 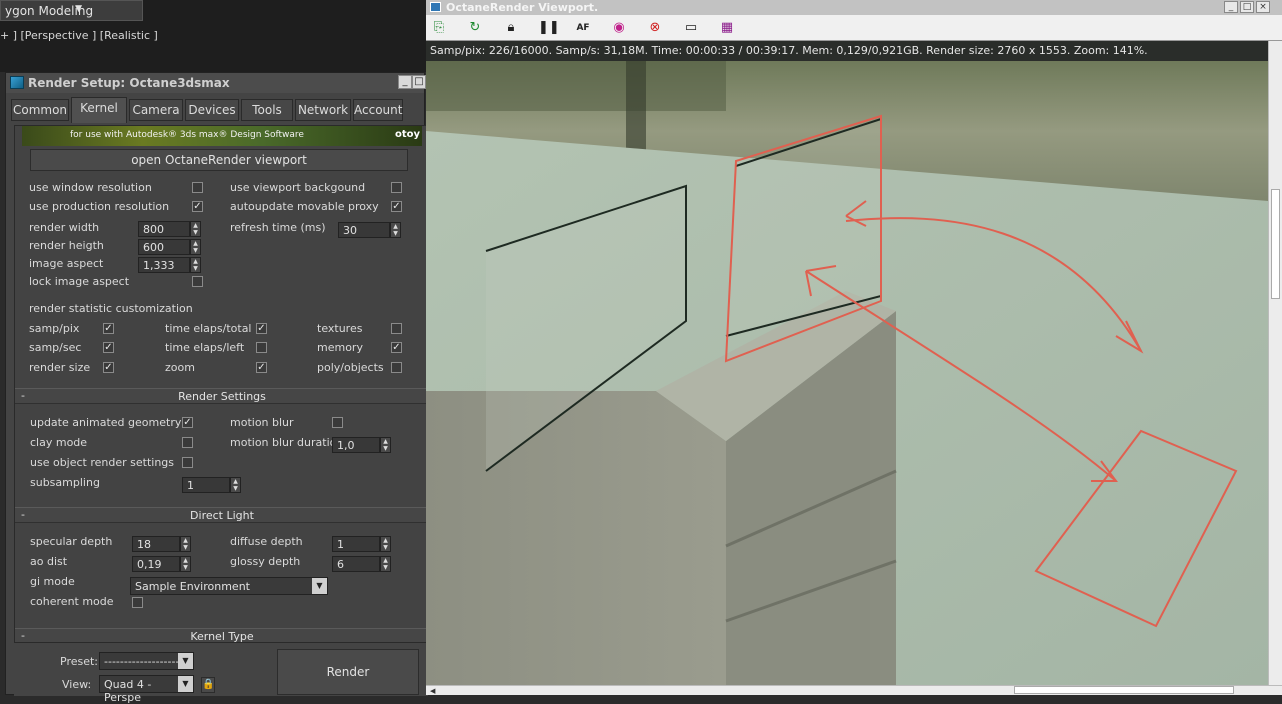 What do you see at coordinates (287, 442) in the screenshot?
I see `motion-blur-duration-label: motion blur duration` at bounding box center [287, 442].